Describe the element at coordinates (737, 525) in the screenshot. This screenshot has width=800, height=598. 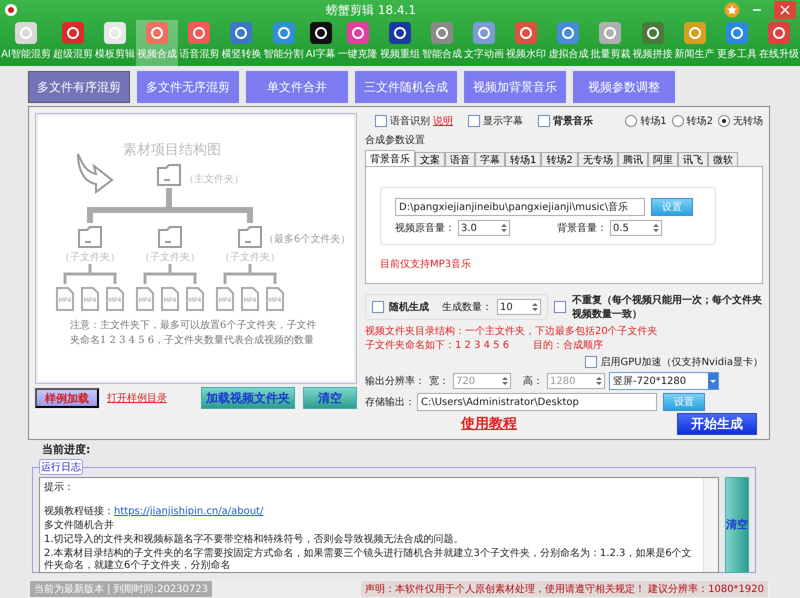
I see `clear-log-button: 清空` at that location.